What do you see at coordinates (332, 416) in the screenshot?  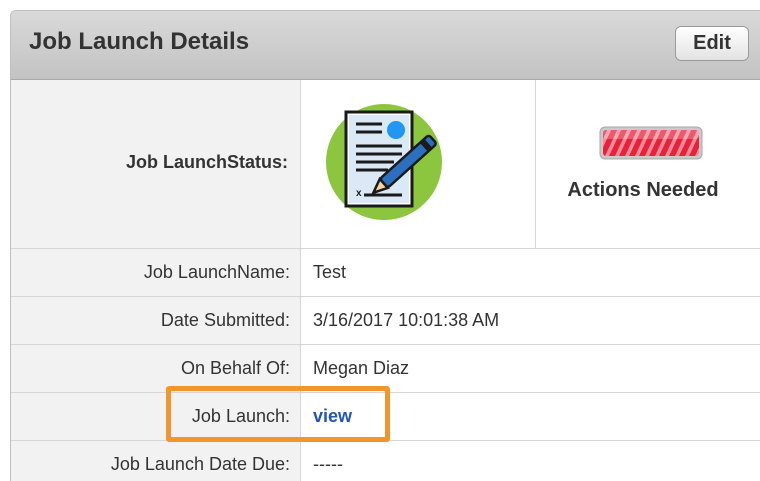 I see `job-launch-view-link: view` at bounding box center [332, 416].